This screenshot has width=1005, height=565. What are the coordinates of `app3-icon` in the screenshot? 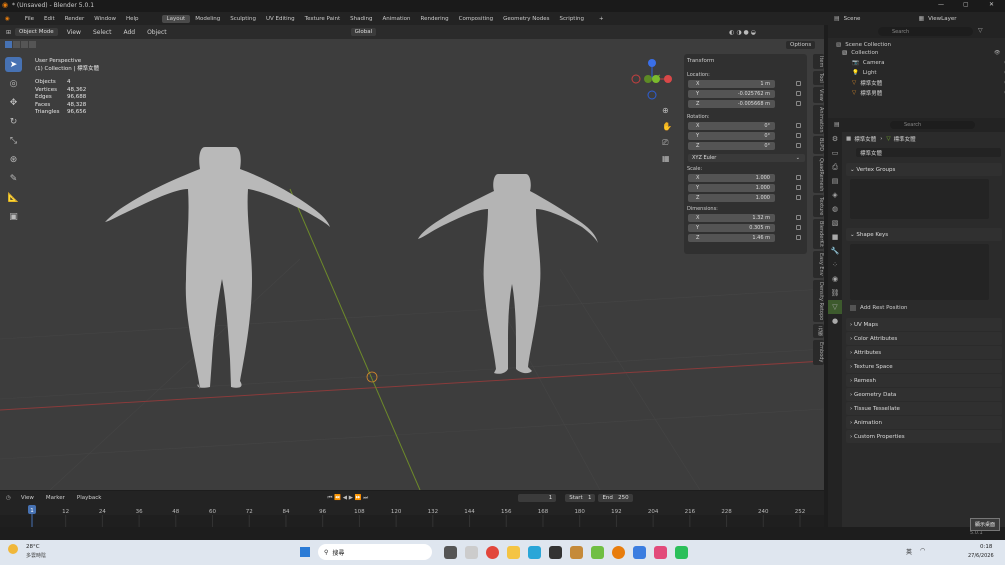 It's located at (597, 552).